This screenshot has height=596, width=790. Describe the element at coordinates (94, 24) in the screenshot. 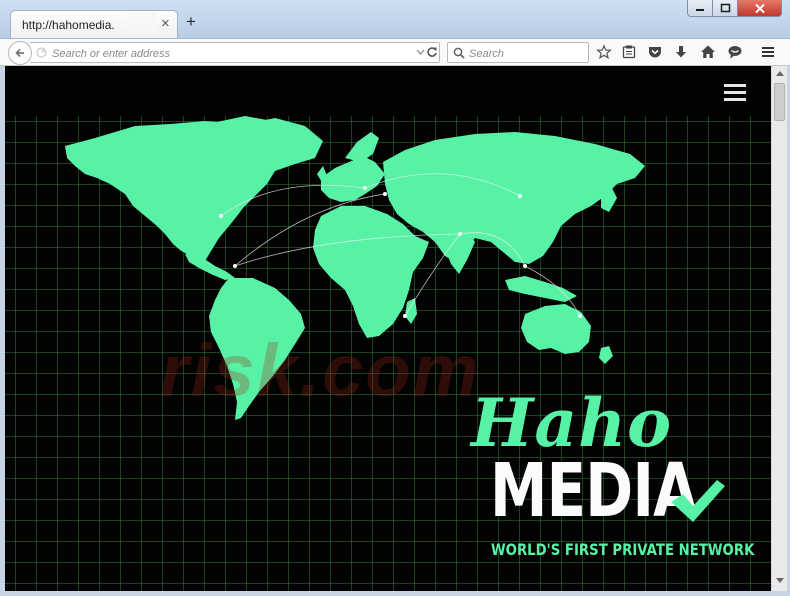

I see `browser-tab: http://hahomedia. ×` at that location.